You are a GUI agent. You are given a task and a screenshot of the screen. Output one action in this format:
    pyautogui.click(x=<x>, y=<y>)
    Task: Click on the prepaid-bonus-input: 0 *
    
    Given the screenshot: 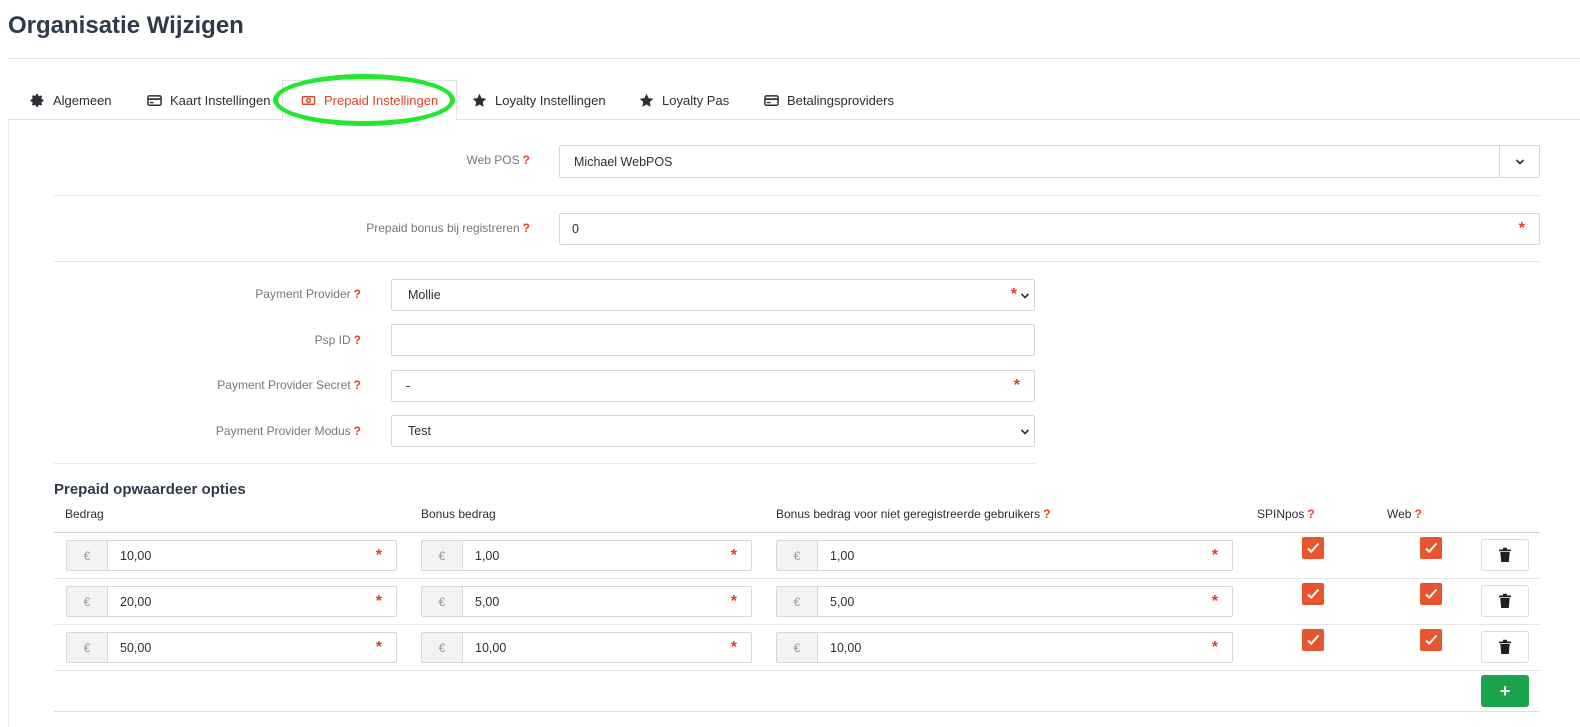 What is the action you would take?
    pyautogui.click(x=1049, y=229)
    